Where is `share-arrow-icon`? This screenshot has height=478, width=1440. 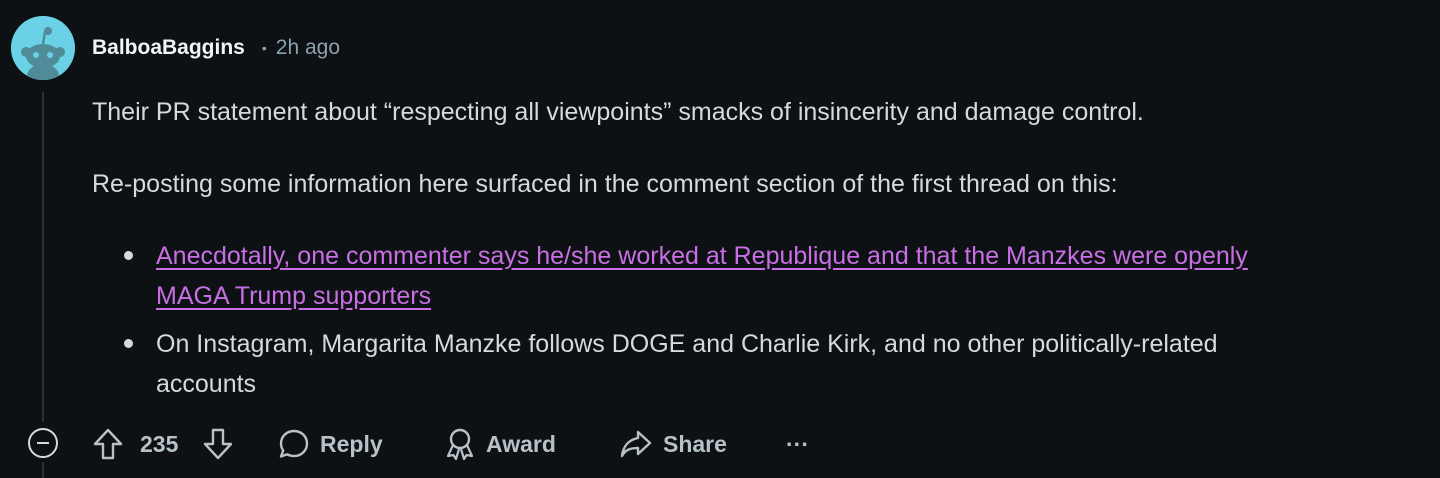
share-arrow-icon is located at coordinates (636, 444).